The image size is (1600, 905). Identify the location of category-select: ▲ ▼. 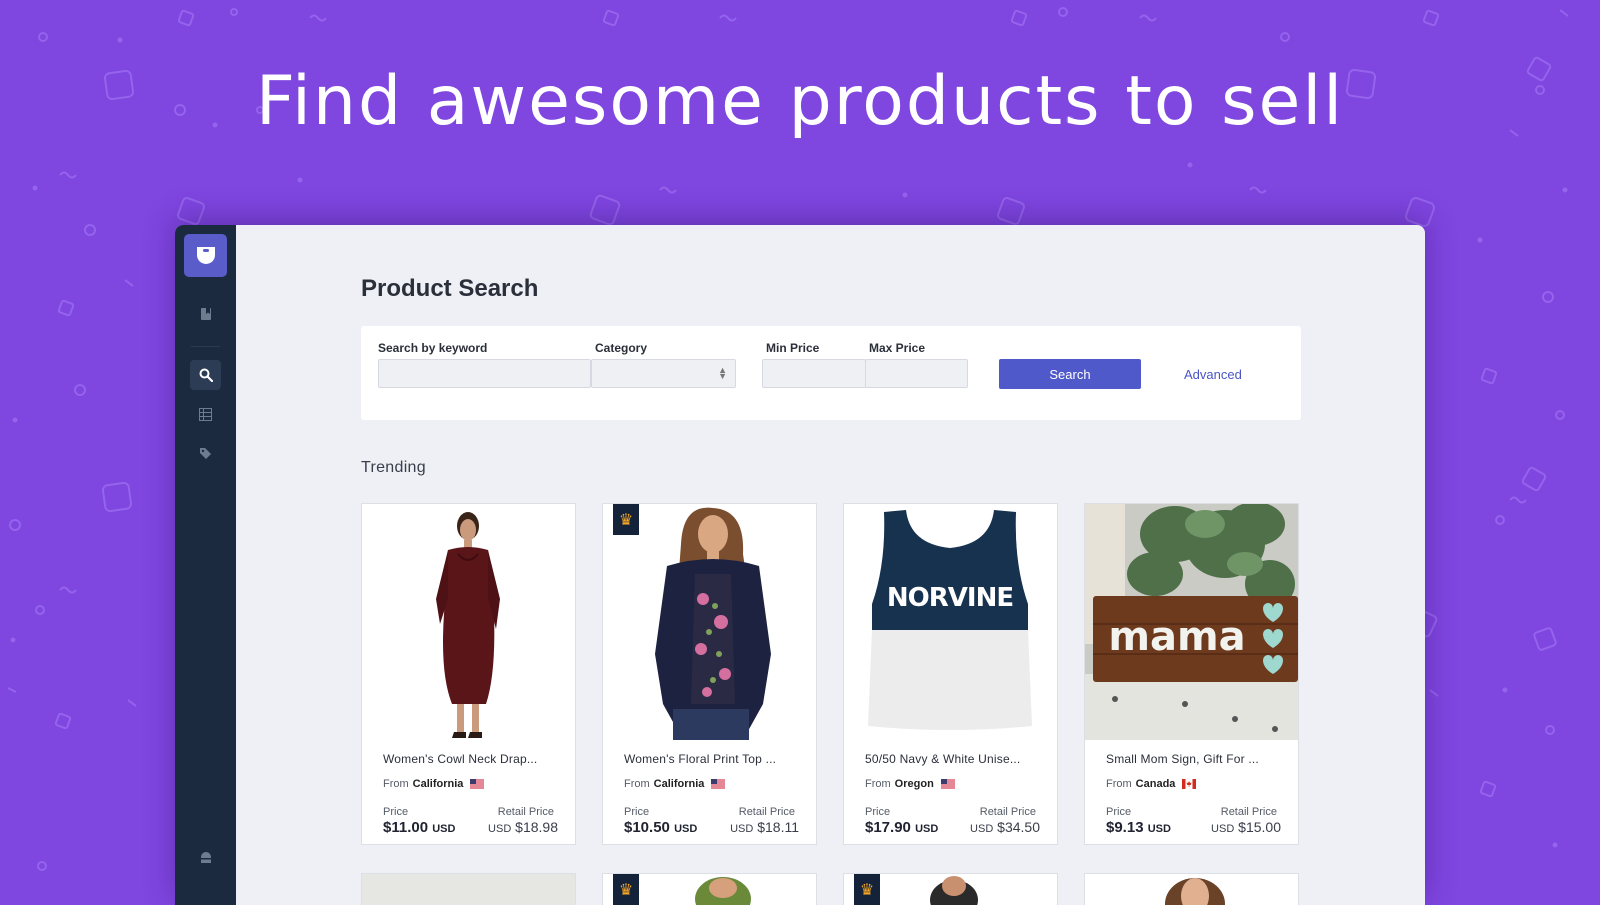
(663, 373).